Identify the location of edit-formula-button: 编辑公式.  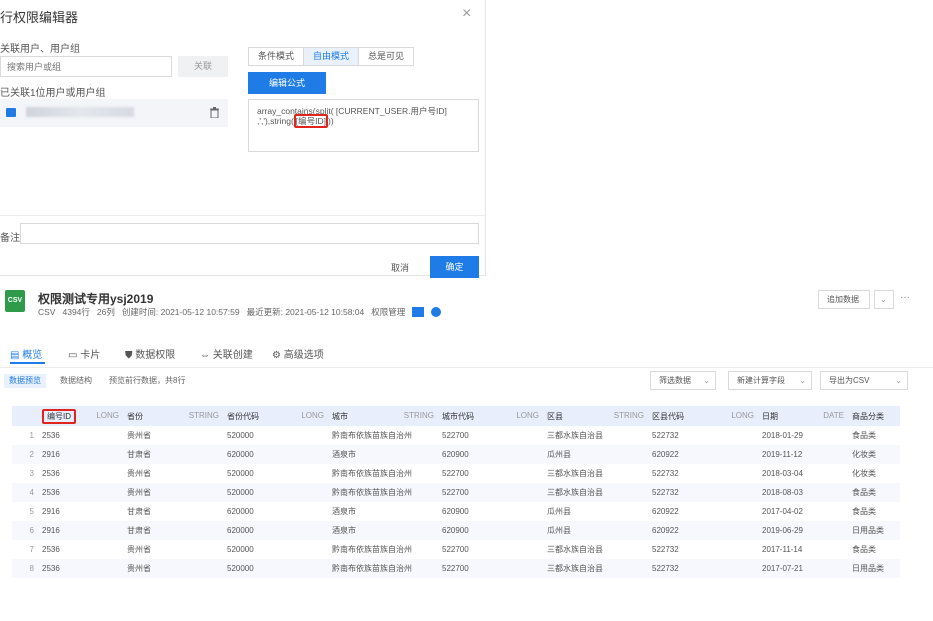
(287, 83).